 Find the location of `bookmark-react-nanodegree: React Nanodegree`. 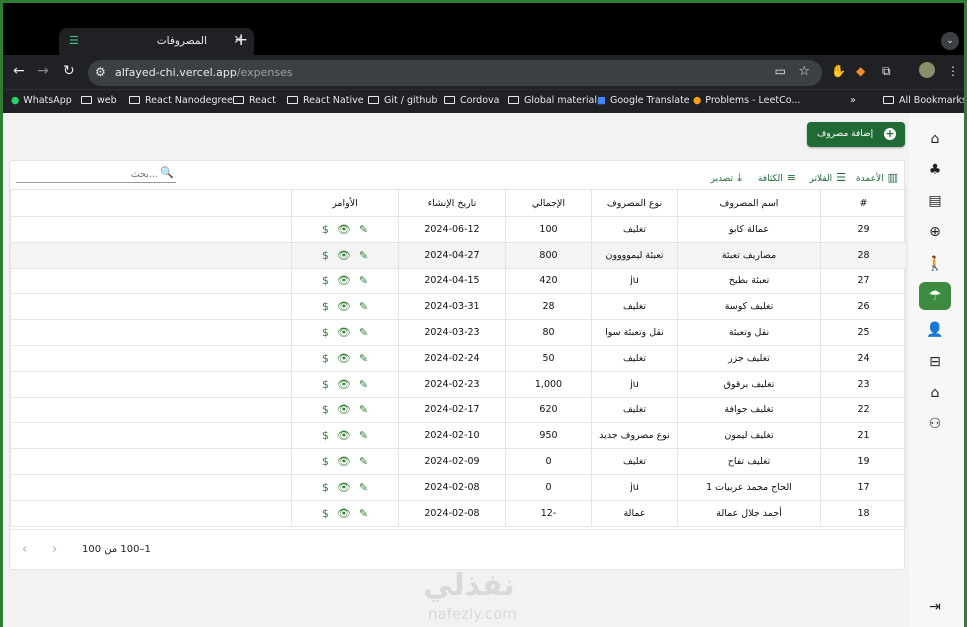

bookmark-react-nanodegree: React Nanodegree is located at coordinates (181, 100).